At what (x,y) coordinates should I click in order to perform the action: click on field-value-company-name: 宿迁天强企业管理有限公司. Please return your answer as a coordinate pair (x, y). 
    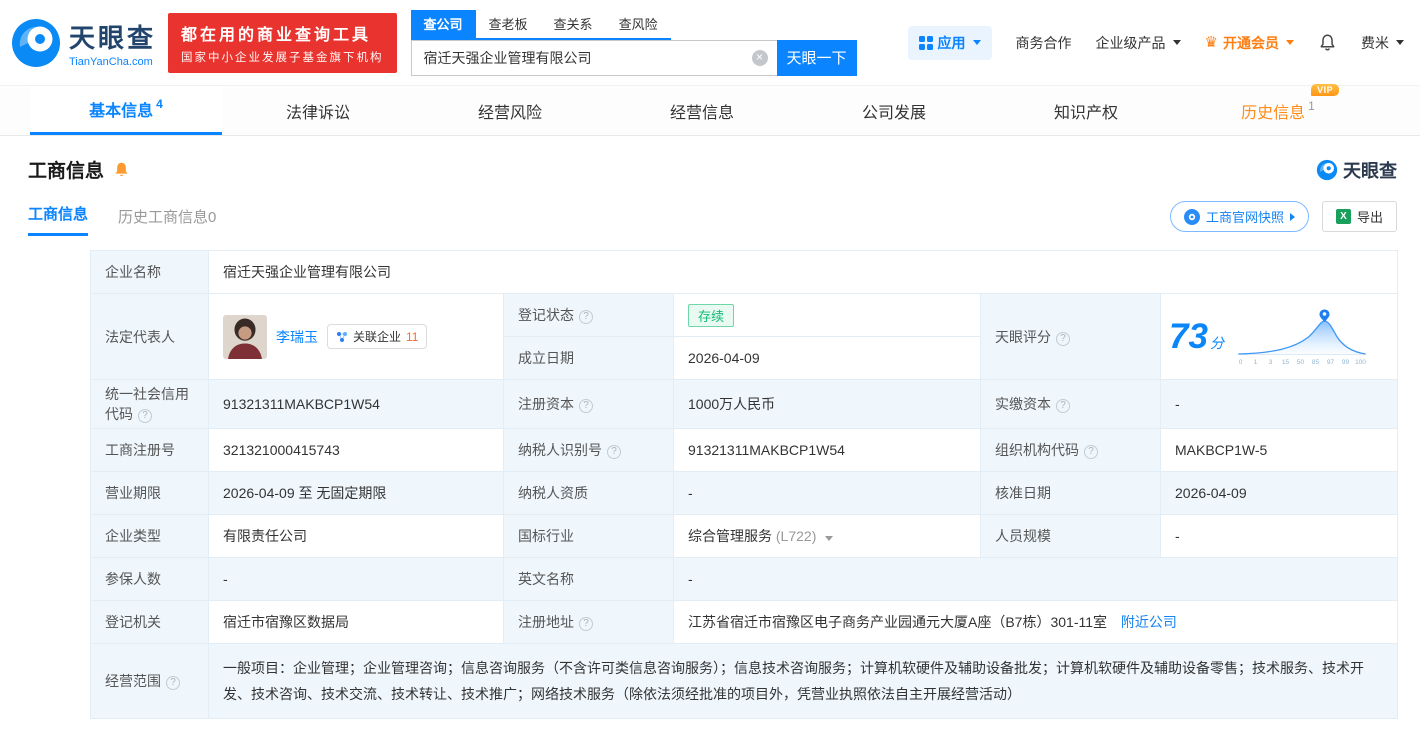
    Looking at the image, I should click on (803, 272).